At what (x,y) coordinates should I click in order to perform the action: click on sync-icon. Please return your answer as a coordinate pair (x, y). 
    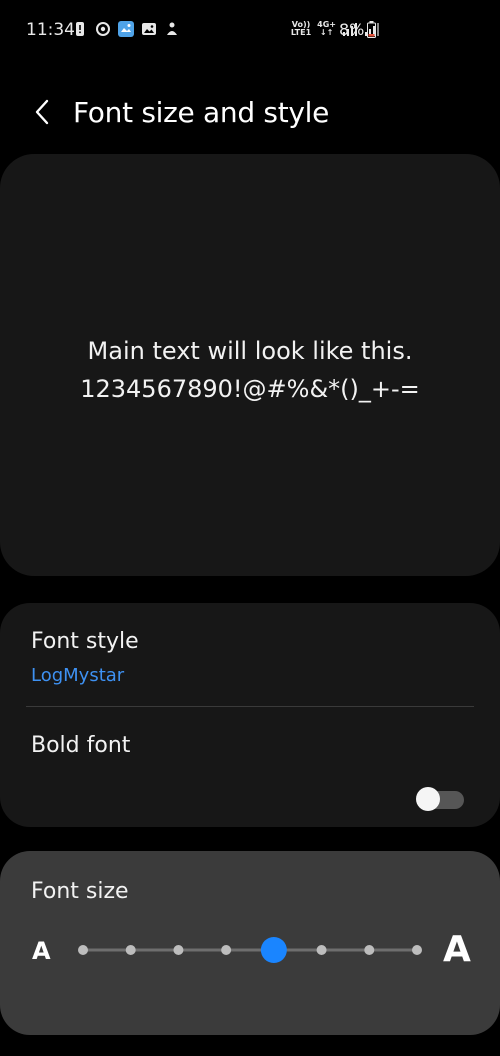
    Looking at the image, I should click on (103, 29).